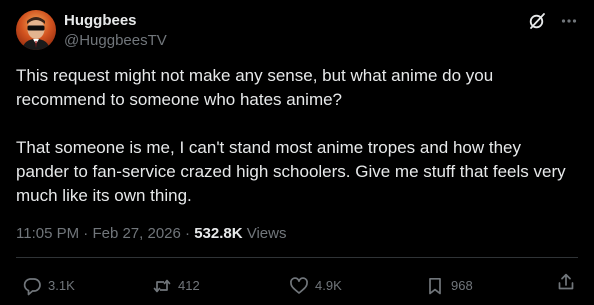 The width and height of the screenshot is (594, 305). What do you see at coordinates (266, 233) in the screenshot?
I see `views-label: Views` at bounding box center [266, 233].